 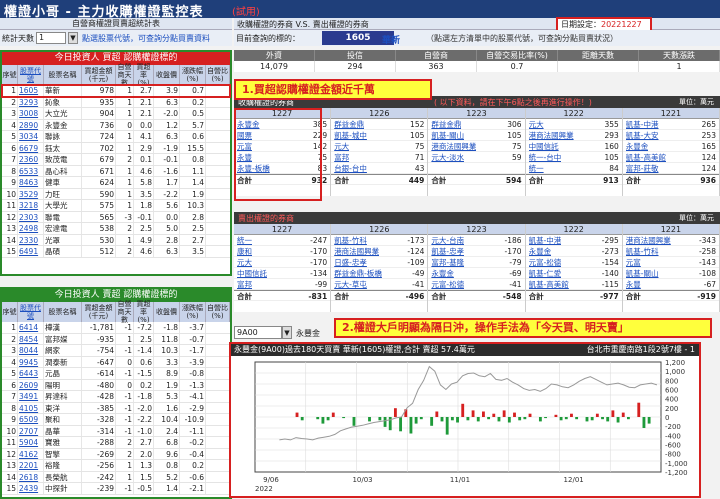 What do you see at coordinates (642, 168) in the screenshot?
I see `broker-name-link: 富邦-莊敬` at bounding box center [642, 168].